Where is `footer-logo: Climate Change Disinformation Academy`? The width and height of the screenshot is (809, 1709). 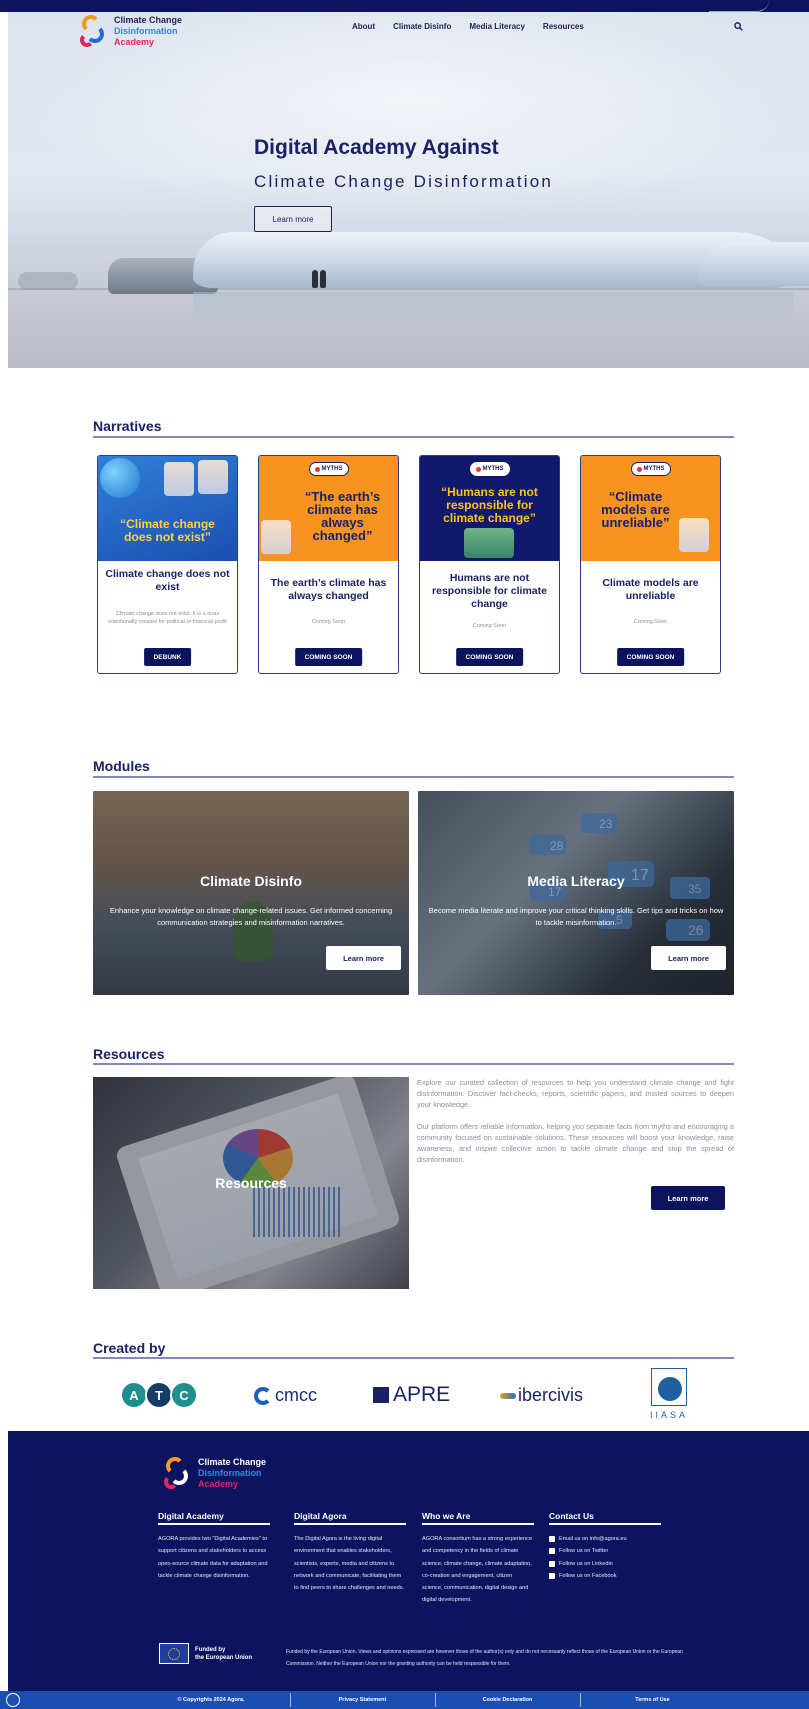 footer-logo: Climate Change Disinformation Academy is located at coordinates (214, 1473).